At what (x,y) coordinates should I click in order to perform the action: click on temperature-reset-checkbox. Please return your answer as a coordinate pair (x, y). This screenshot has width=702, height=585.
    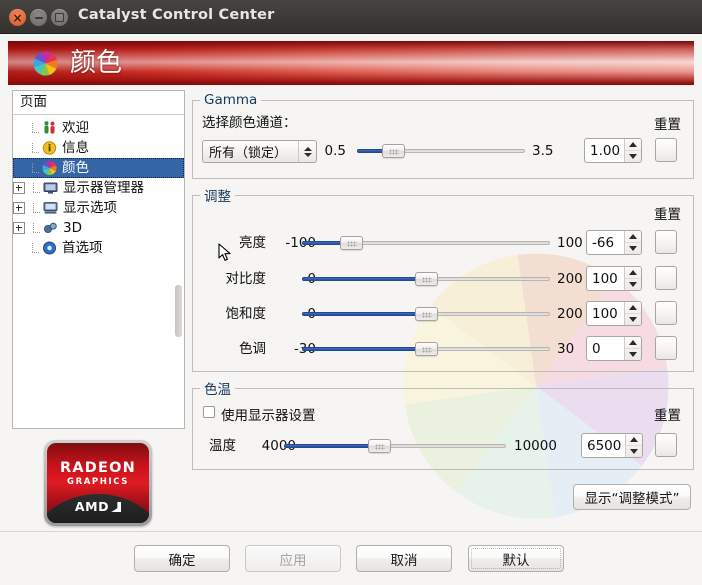
    Looking at the image, I should click on (666, 445).